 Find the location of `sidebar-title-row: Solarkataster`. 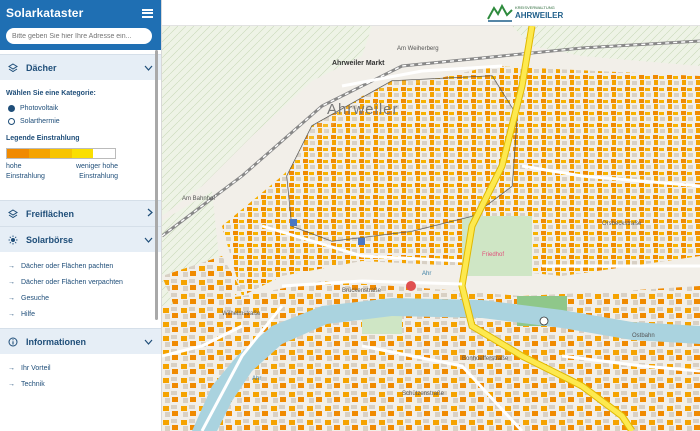

sidebar-title-row: Solarkataster is located at coordinates (80, 13).